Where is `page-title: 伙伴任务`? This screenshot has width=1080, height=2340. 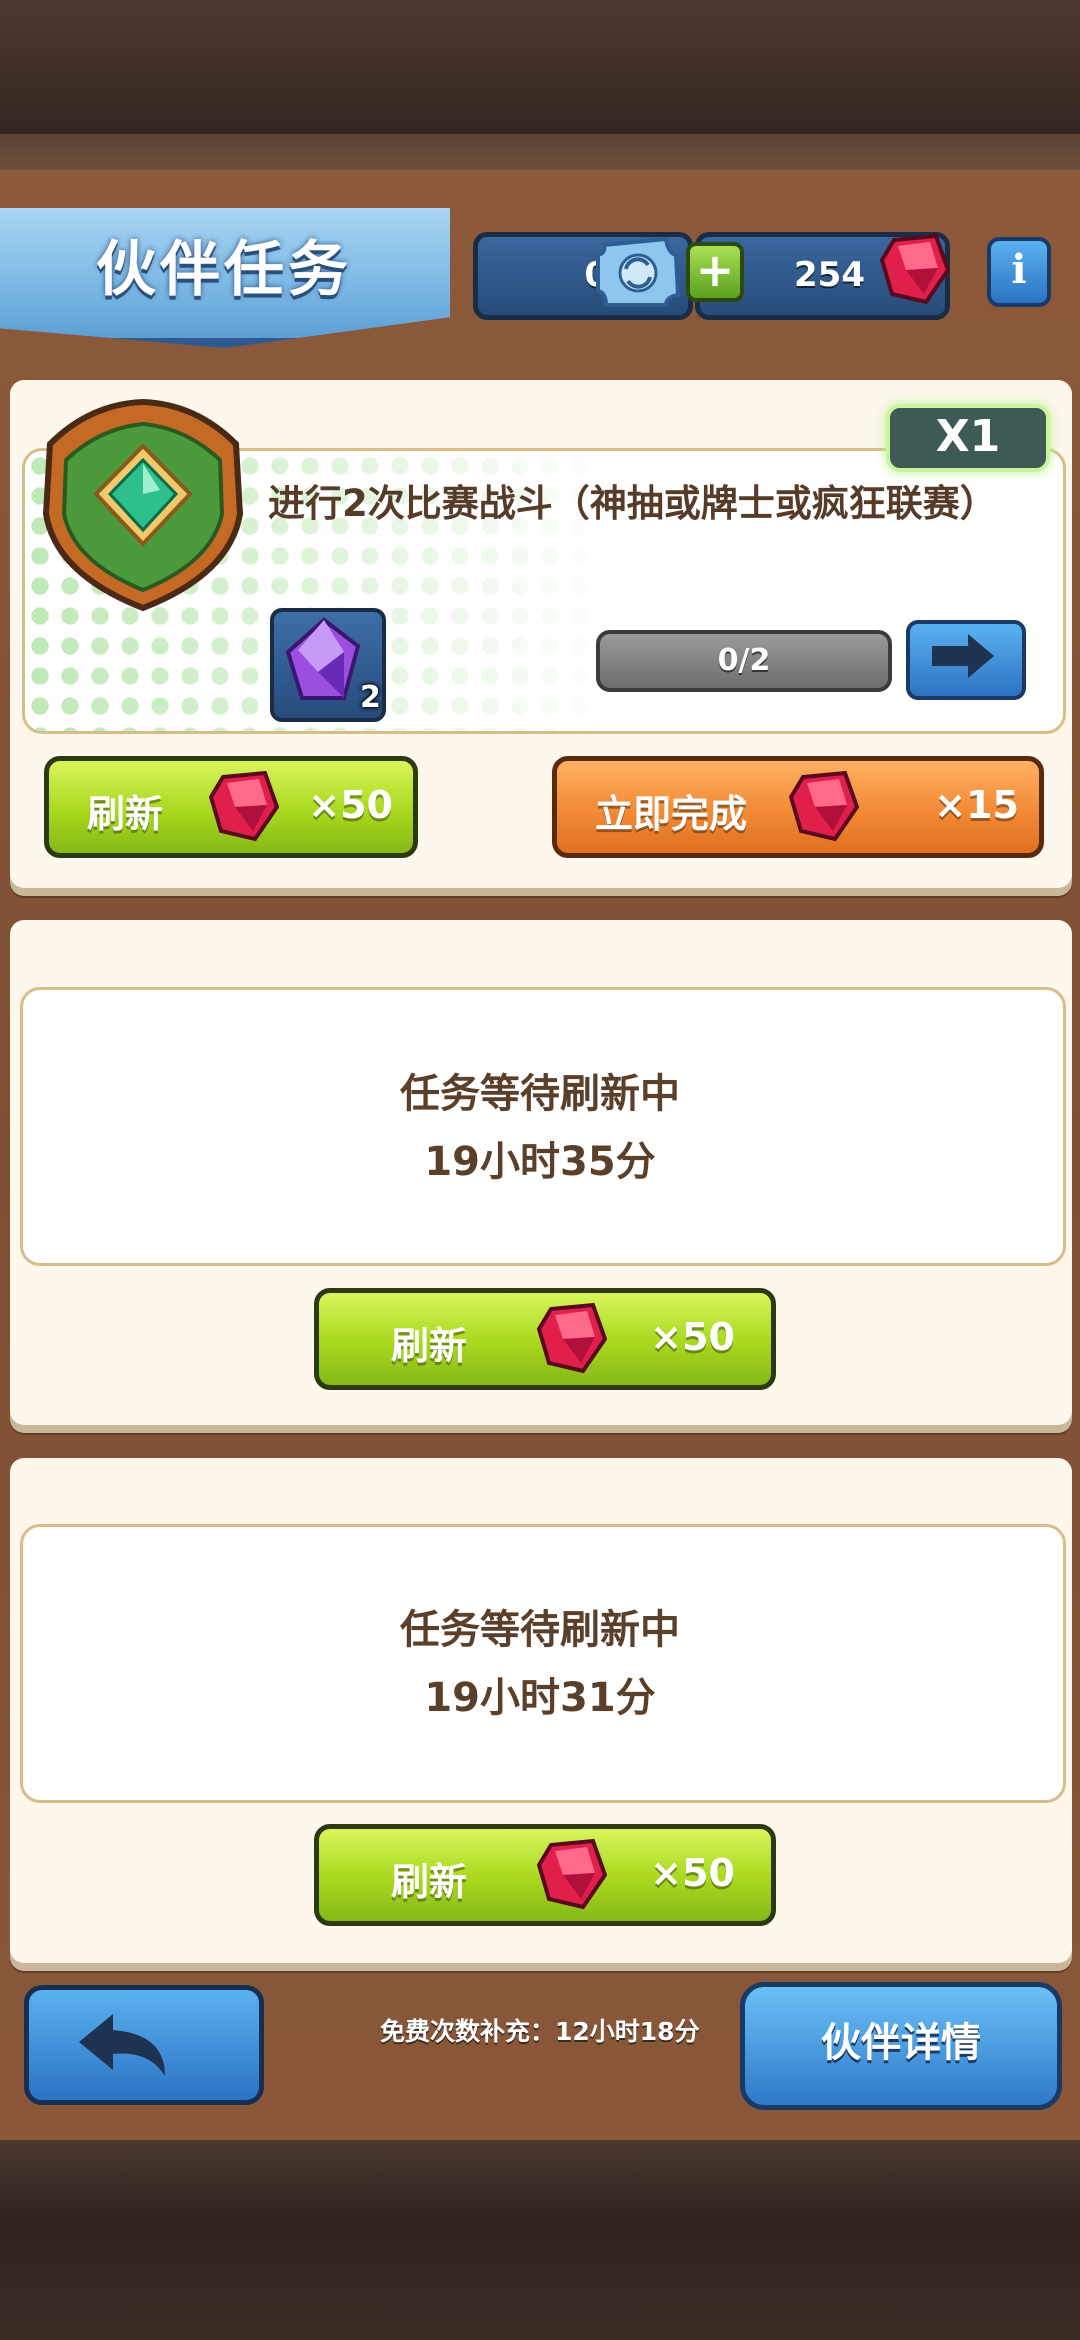
page-title: 伙伴任务 is located at coordinates (224, 270).